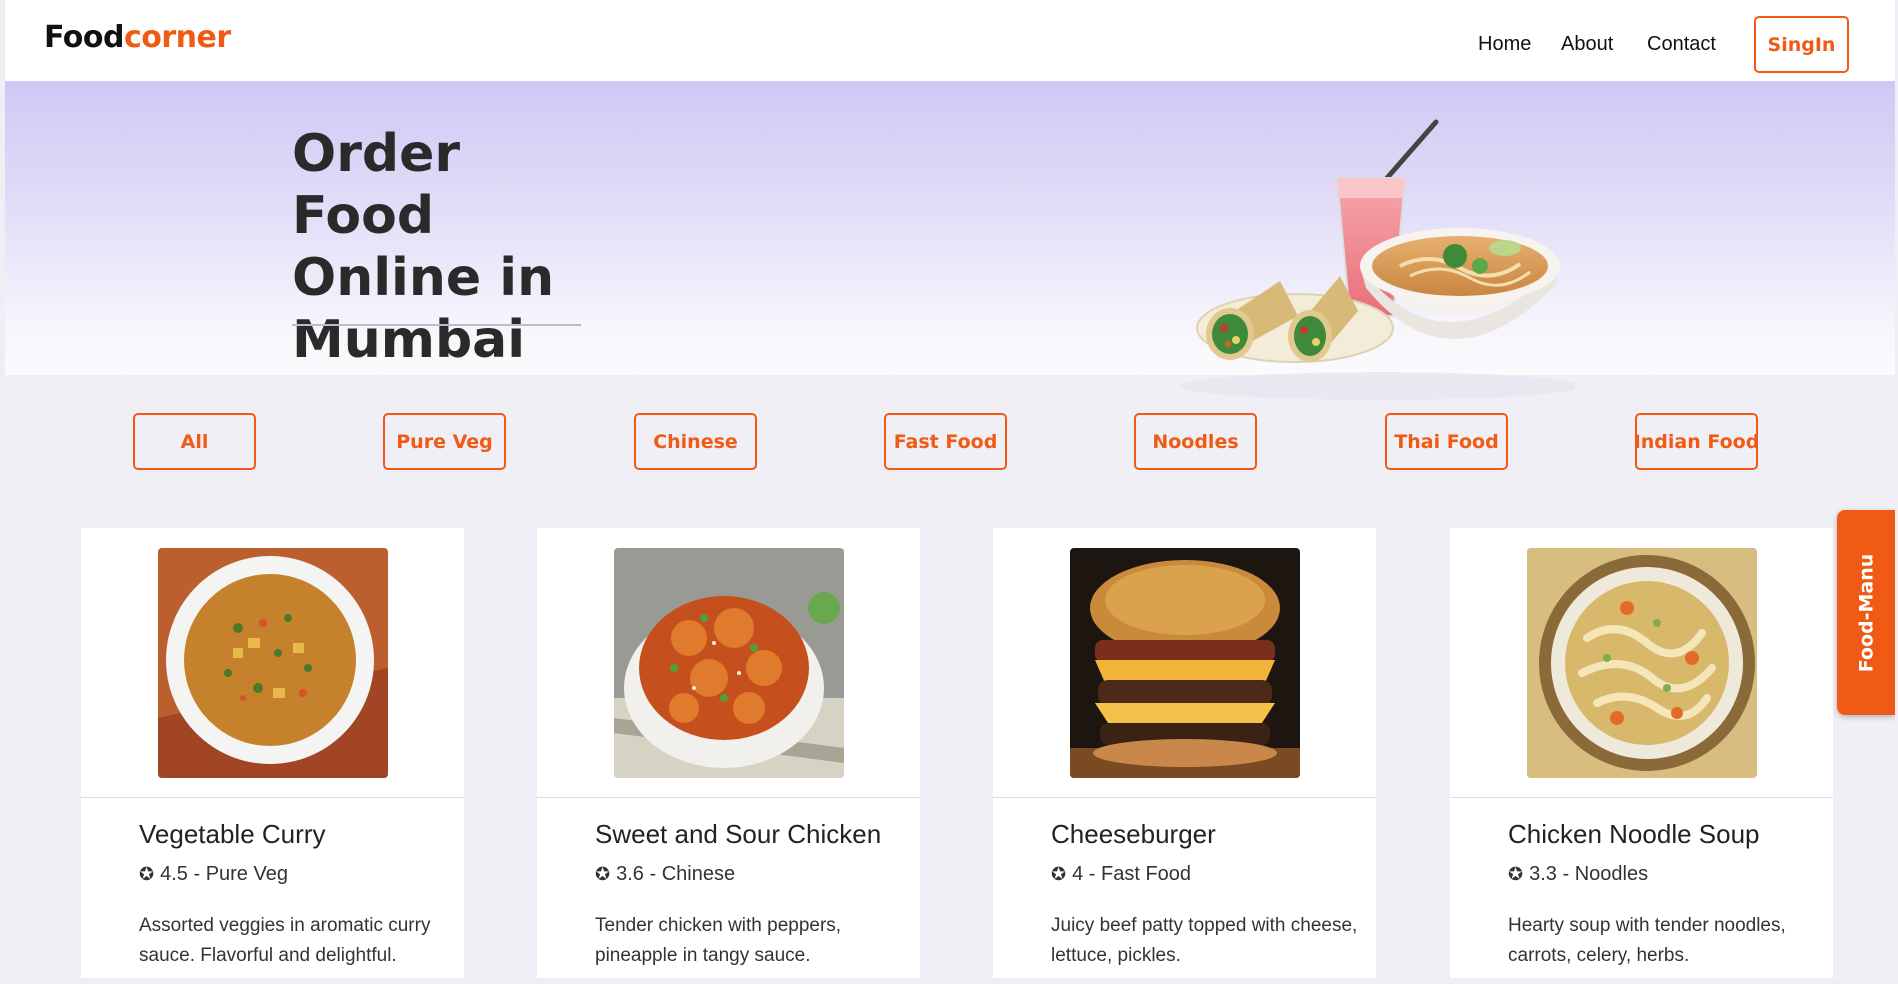 The image size is (1898, 984). I want to click on filter-chinese-button: Chinese, so click(695, 441).